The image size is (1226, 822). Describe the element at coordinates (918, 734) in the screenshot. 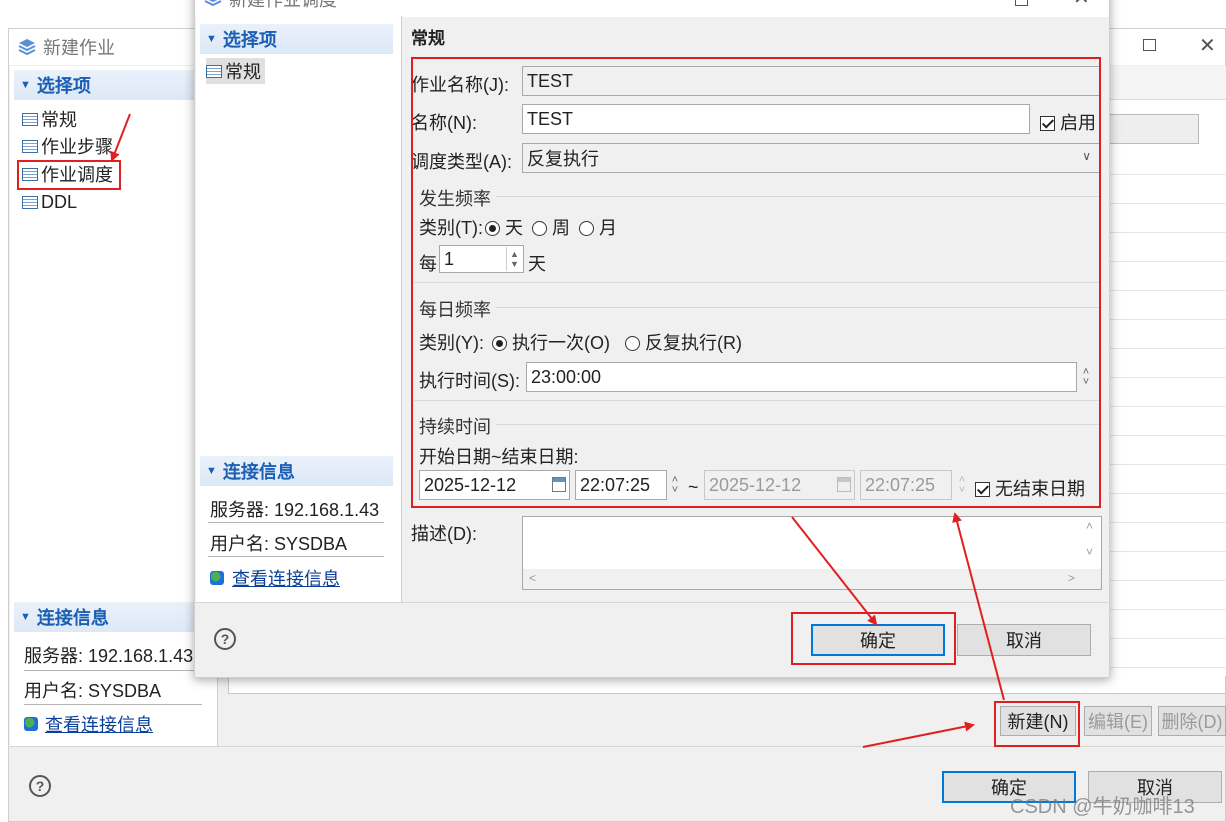

I see `arrow-to-new-button` at that location.